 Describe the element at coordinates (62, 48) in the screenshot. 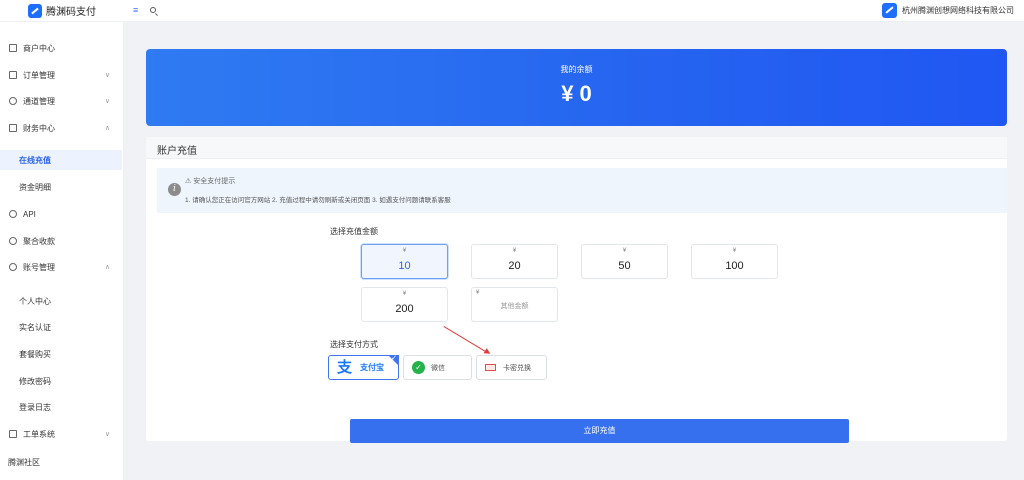

I see `sidebar-item-merchant-center: 商户中心` at that location.